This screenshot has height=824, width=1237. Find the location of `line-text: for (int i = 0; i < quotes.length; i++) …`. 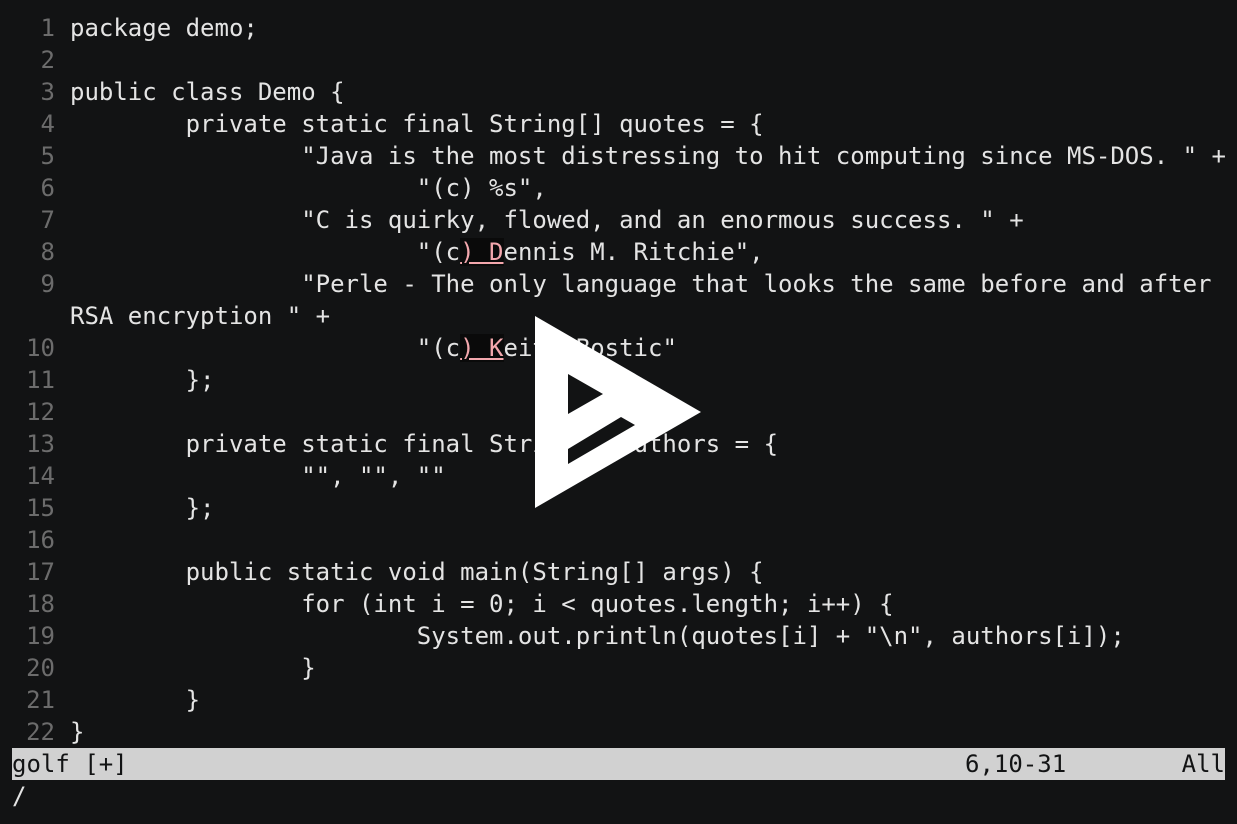

line-text: for (int i = 0; i < quotes.length; i++) … is located at coordinates (482, 604).